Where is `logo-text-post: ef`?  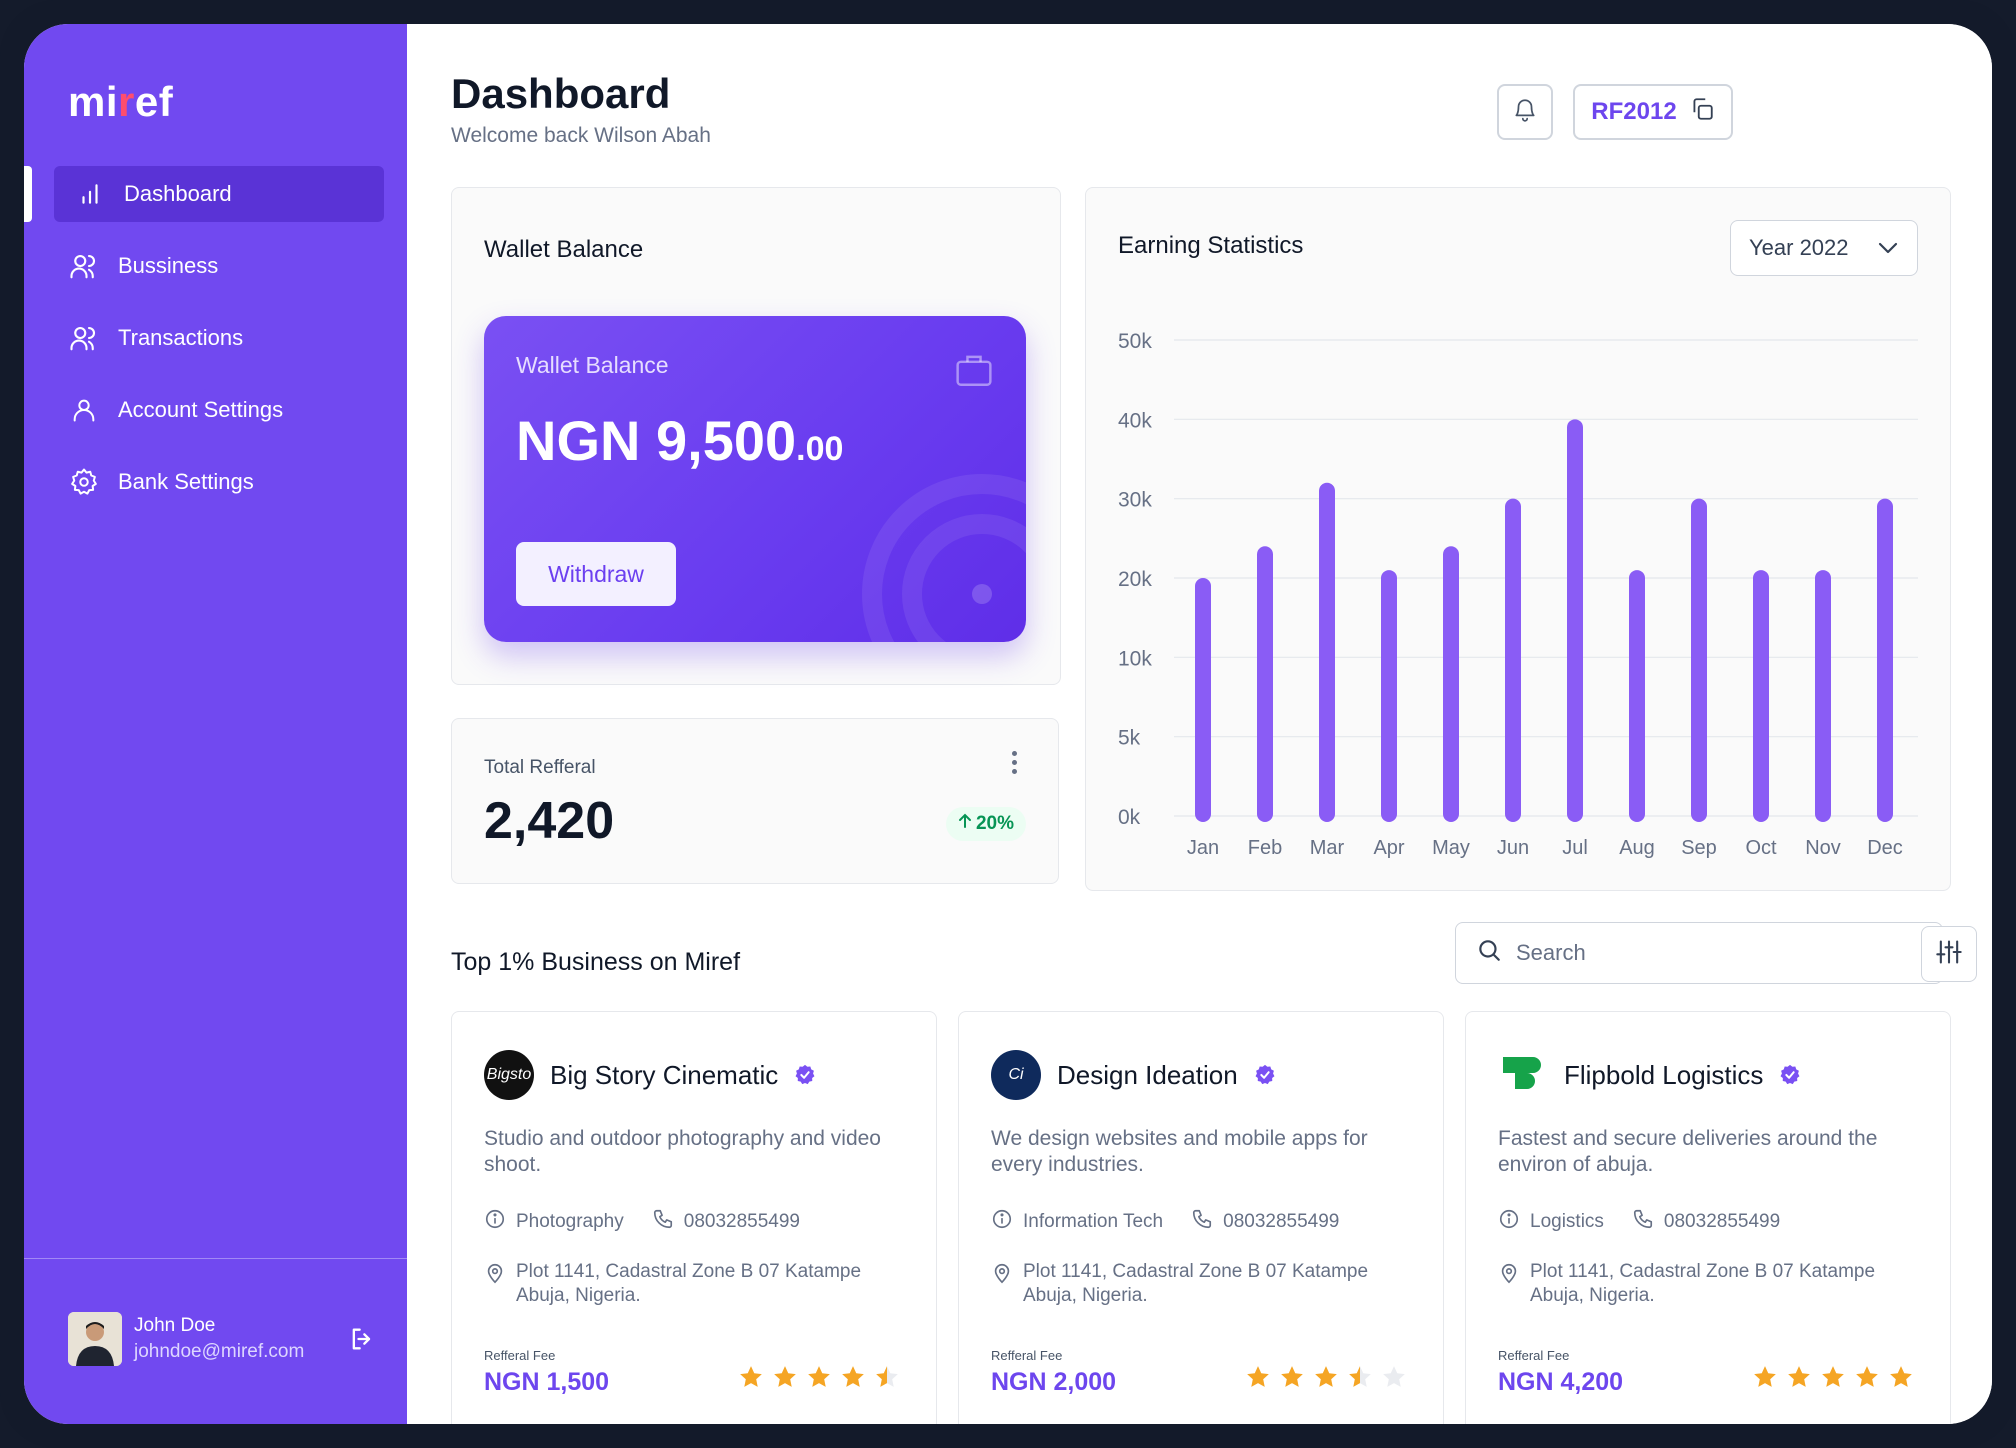
logo-text-post: ef is located at coordinates (154, 101).